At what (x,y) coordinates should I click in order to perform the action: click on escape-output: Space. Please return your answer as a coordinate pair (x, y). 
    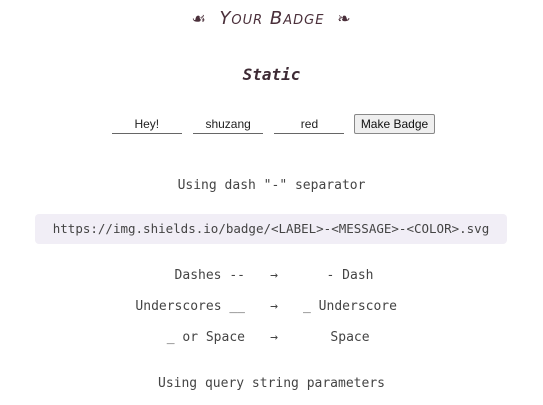
    Looking at the image, I should click on (350, 337).